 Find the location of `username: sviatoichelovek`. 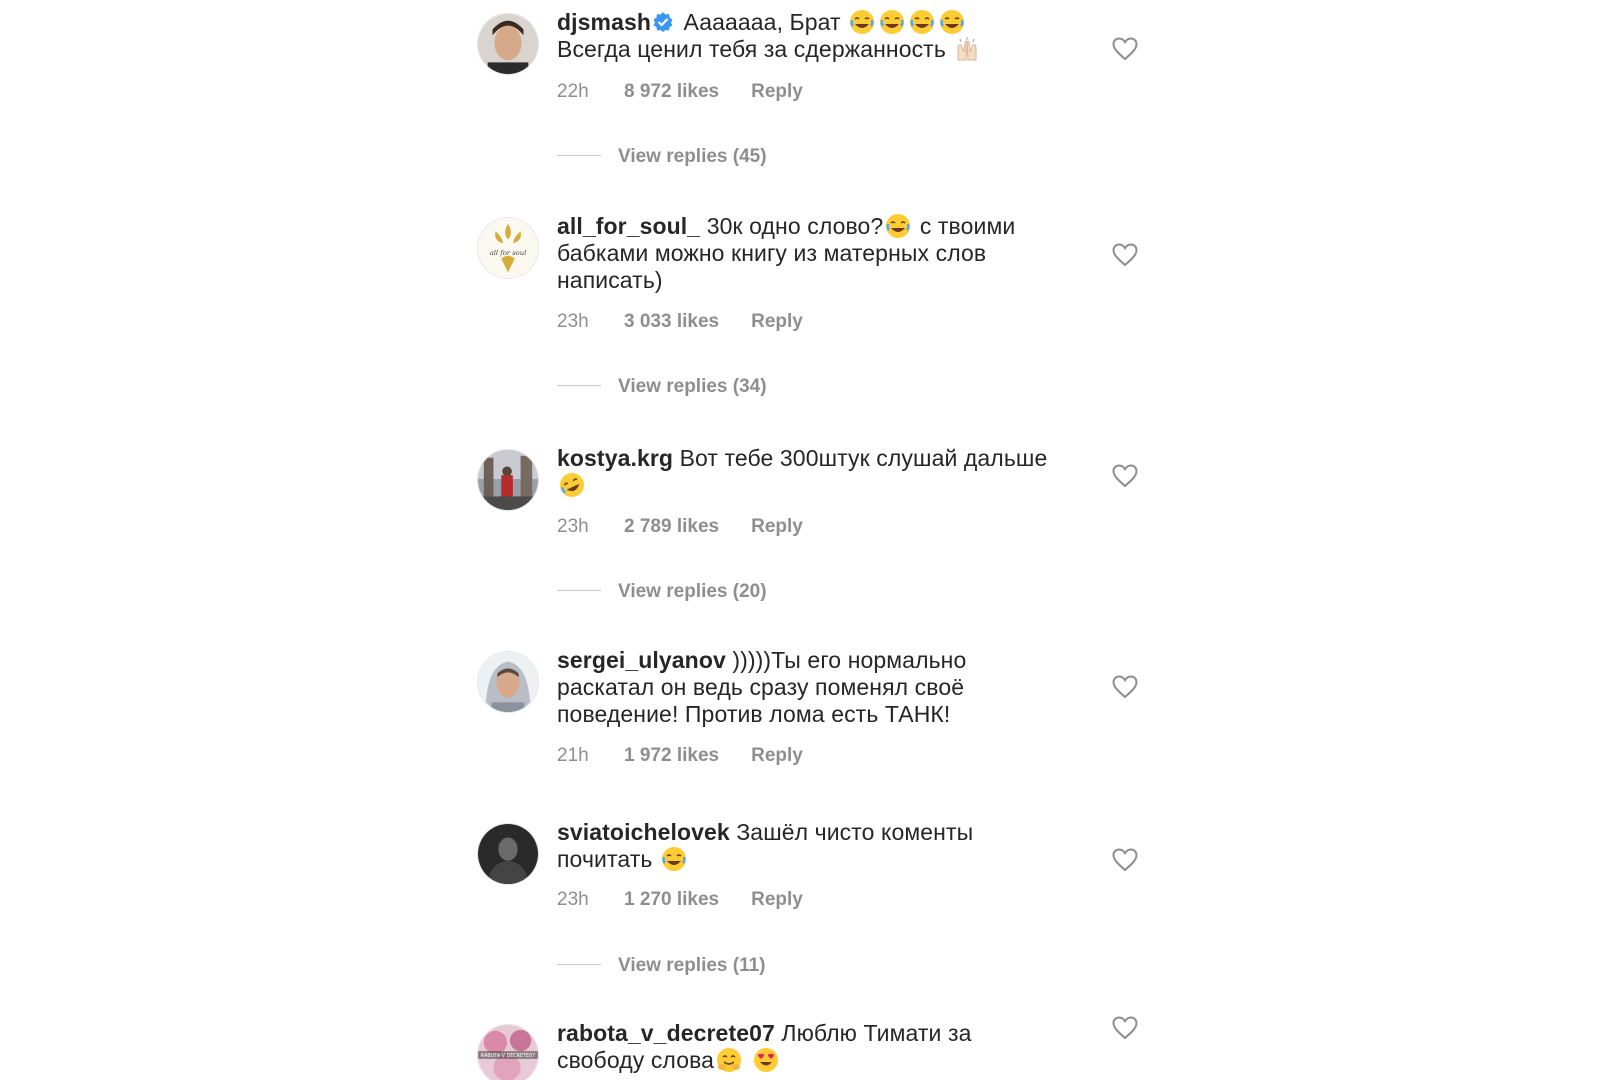

username: sviatoichelovek is located at coordinates (643, 832).